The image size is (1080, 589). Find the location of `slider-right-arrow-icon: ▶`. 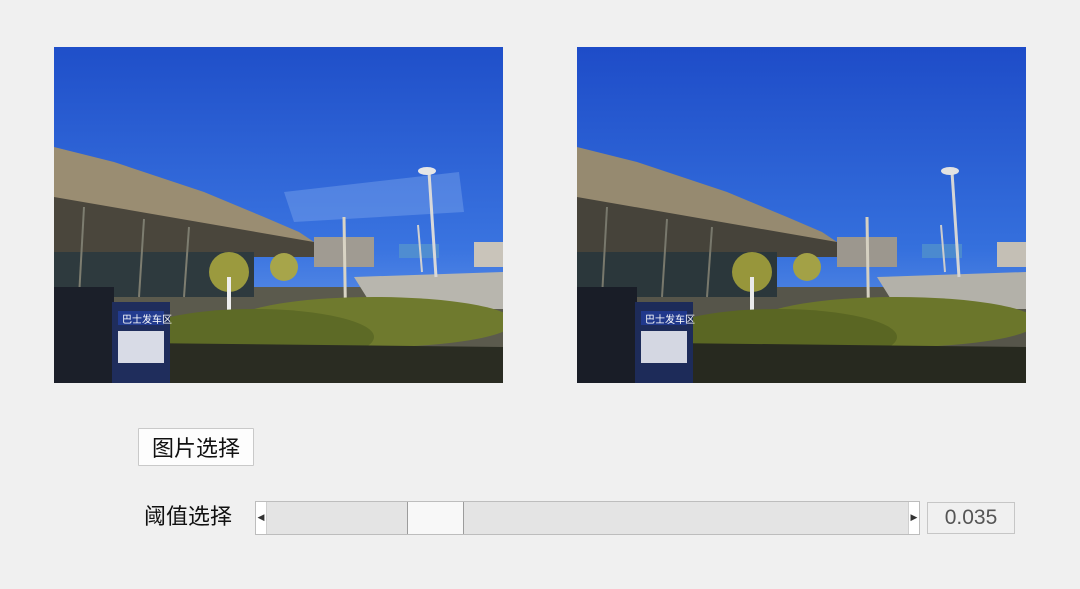

slider-right-arrow-icon: ▶ is located at coordinates (913, 518).